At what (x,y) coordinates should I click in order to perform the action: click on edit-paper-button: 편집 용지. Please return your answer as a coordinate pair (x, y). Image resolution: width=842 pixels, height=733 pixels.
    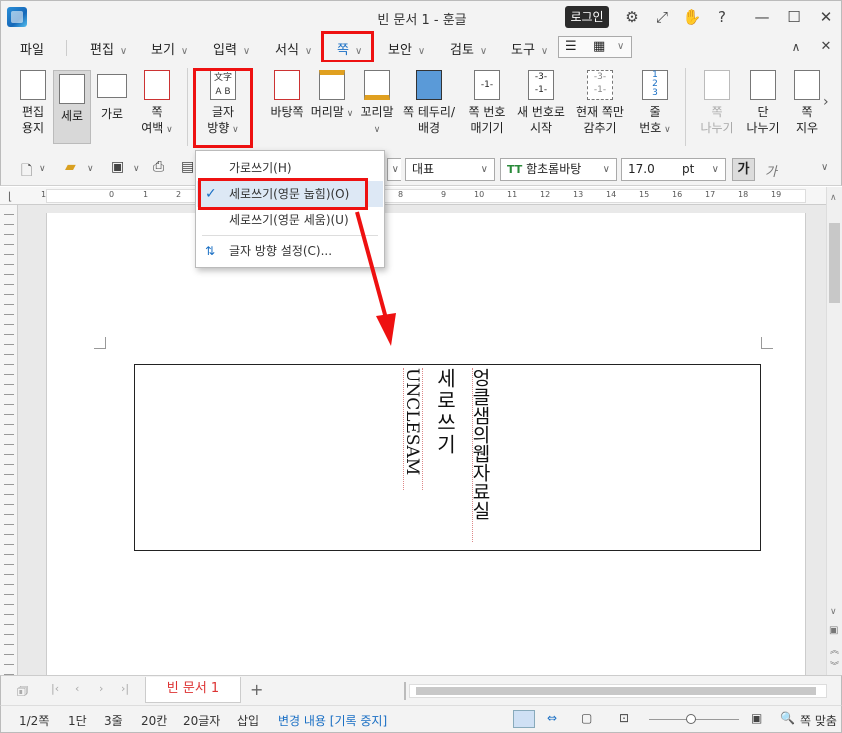
    Looking at the image, I should click on (33, 103).